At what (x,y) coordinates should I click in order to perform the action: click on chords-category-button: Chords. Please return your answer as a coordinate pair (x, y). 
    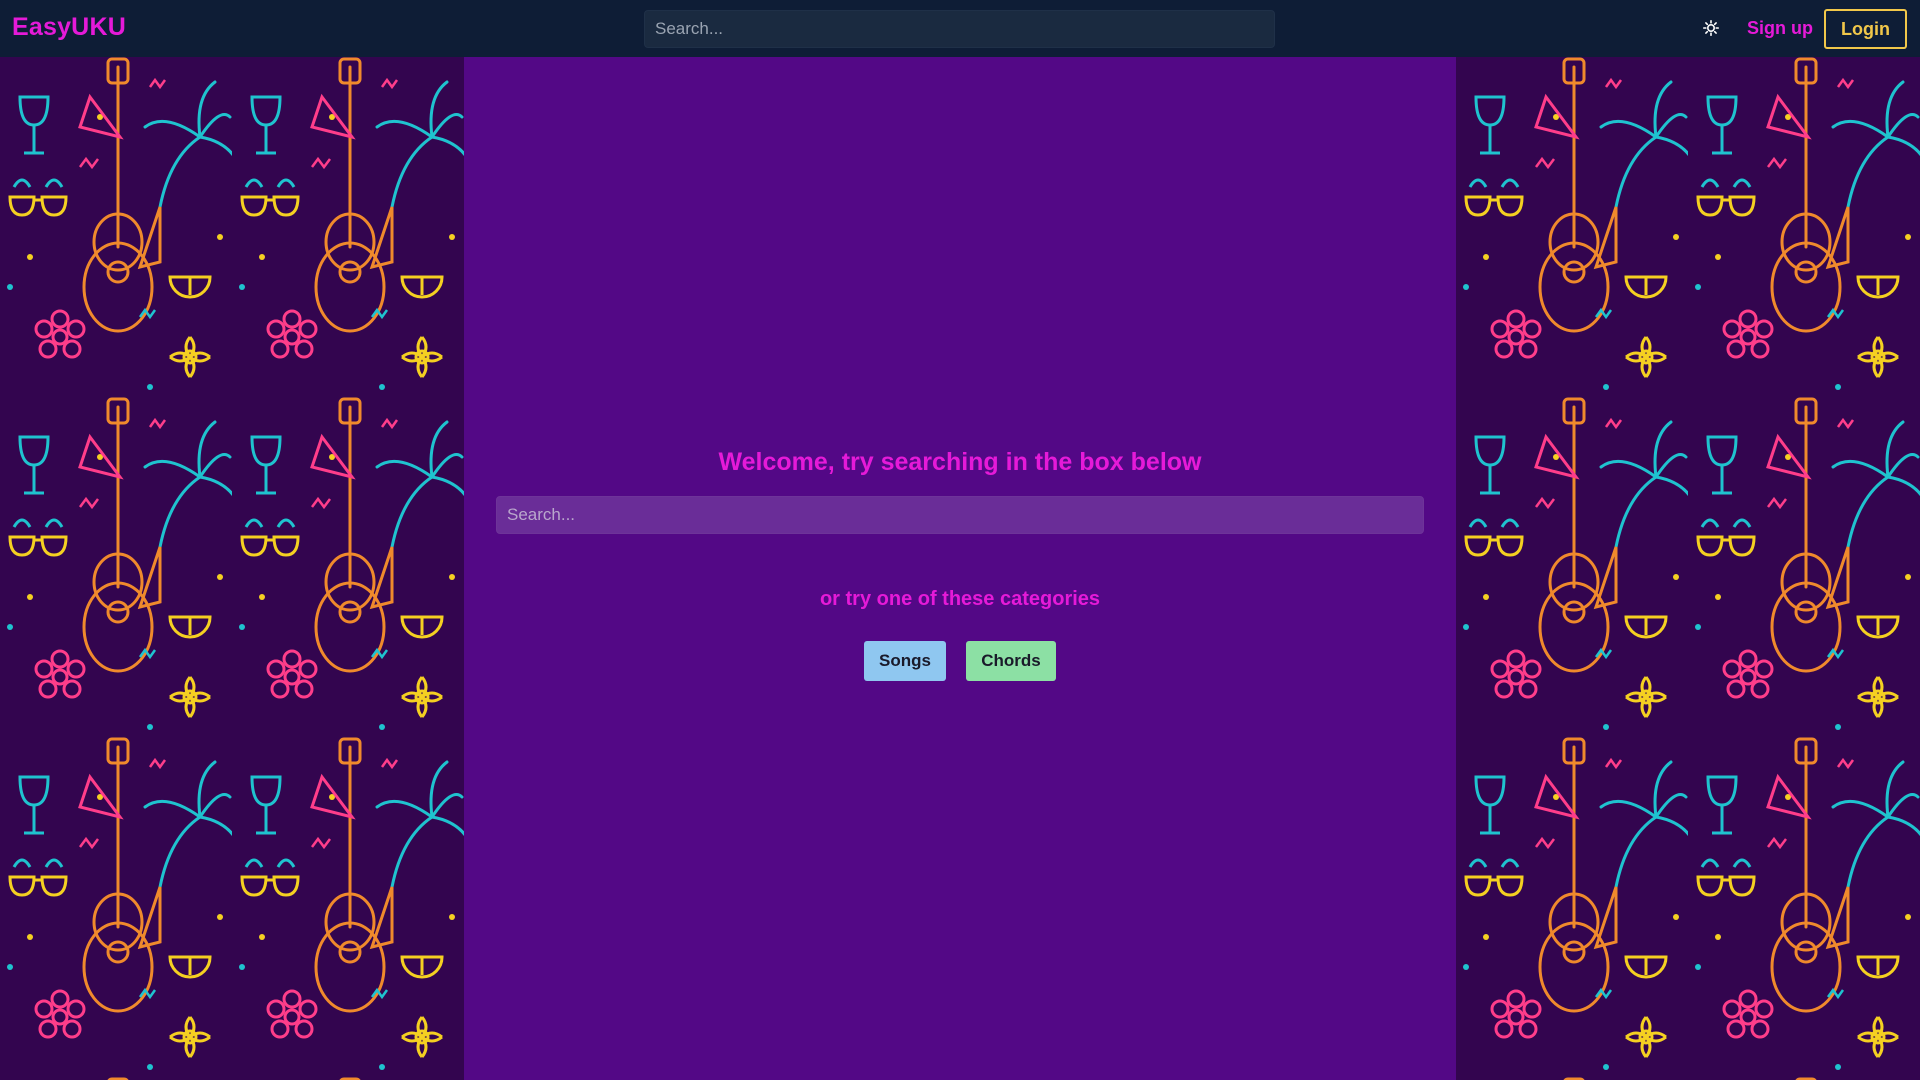
    Looking at the image, I should click on (1011, 661).